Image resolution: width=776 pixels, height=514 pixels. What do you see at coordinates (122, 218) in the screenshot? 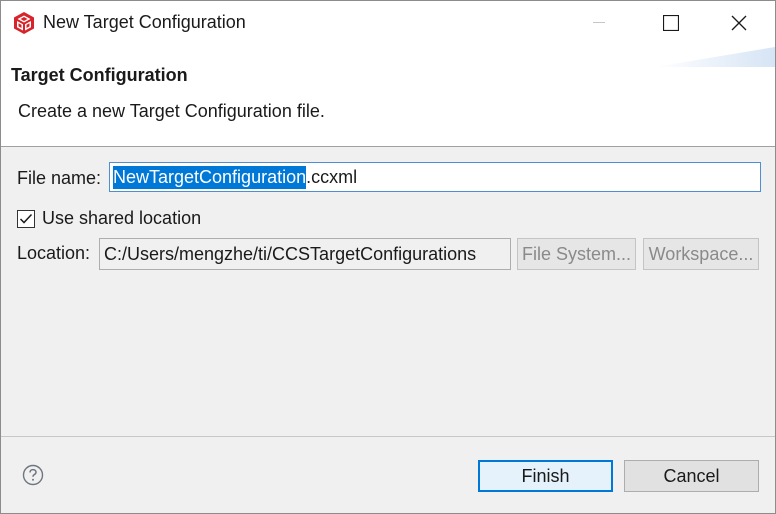
I see `use-shared-location-label: Use shared location` at bounding box center [122, 218].